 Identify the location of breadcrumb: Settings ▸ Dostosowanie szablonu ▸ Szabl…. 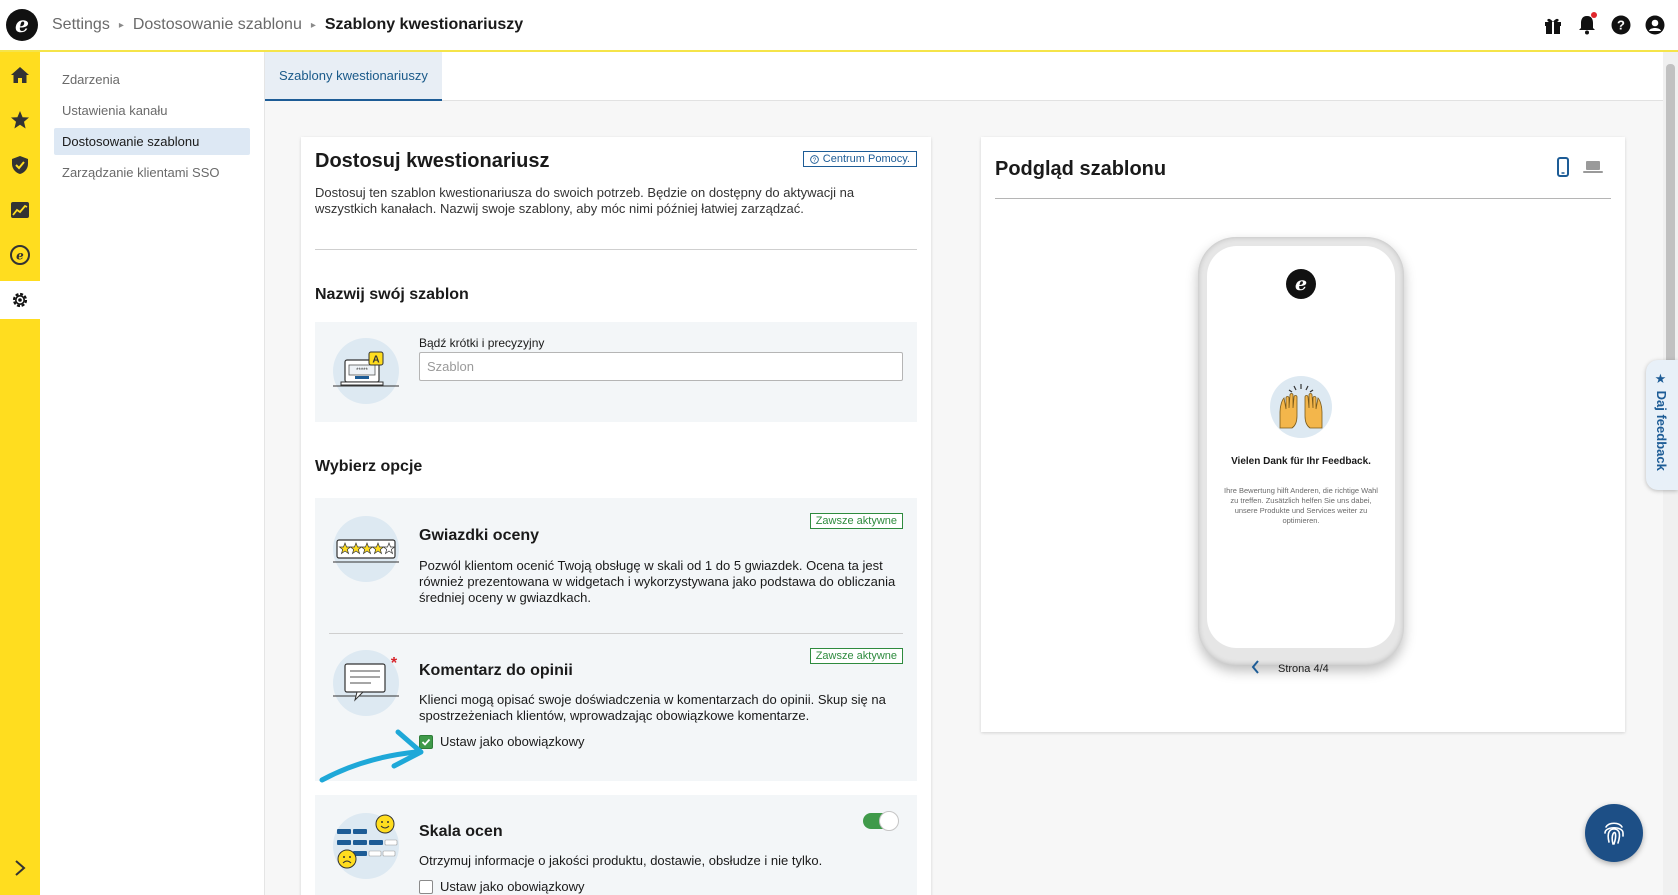
(287, 25).